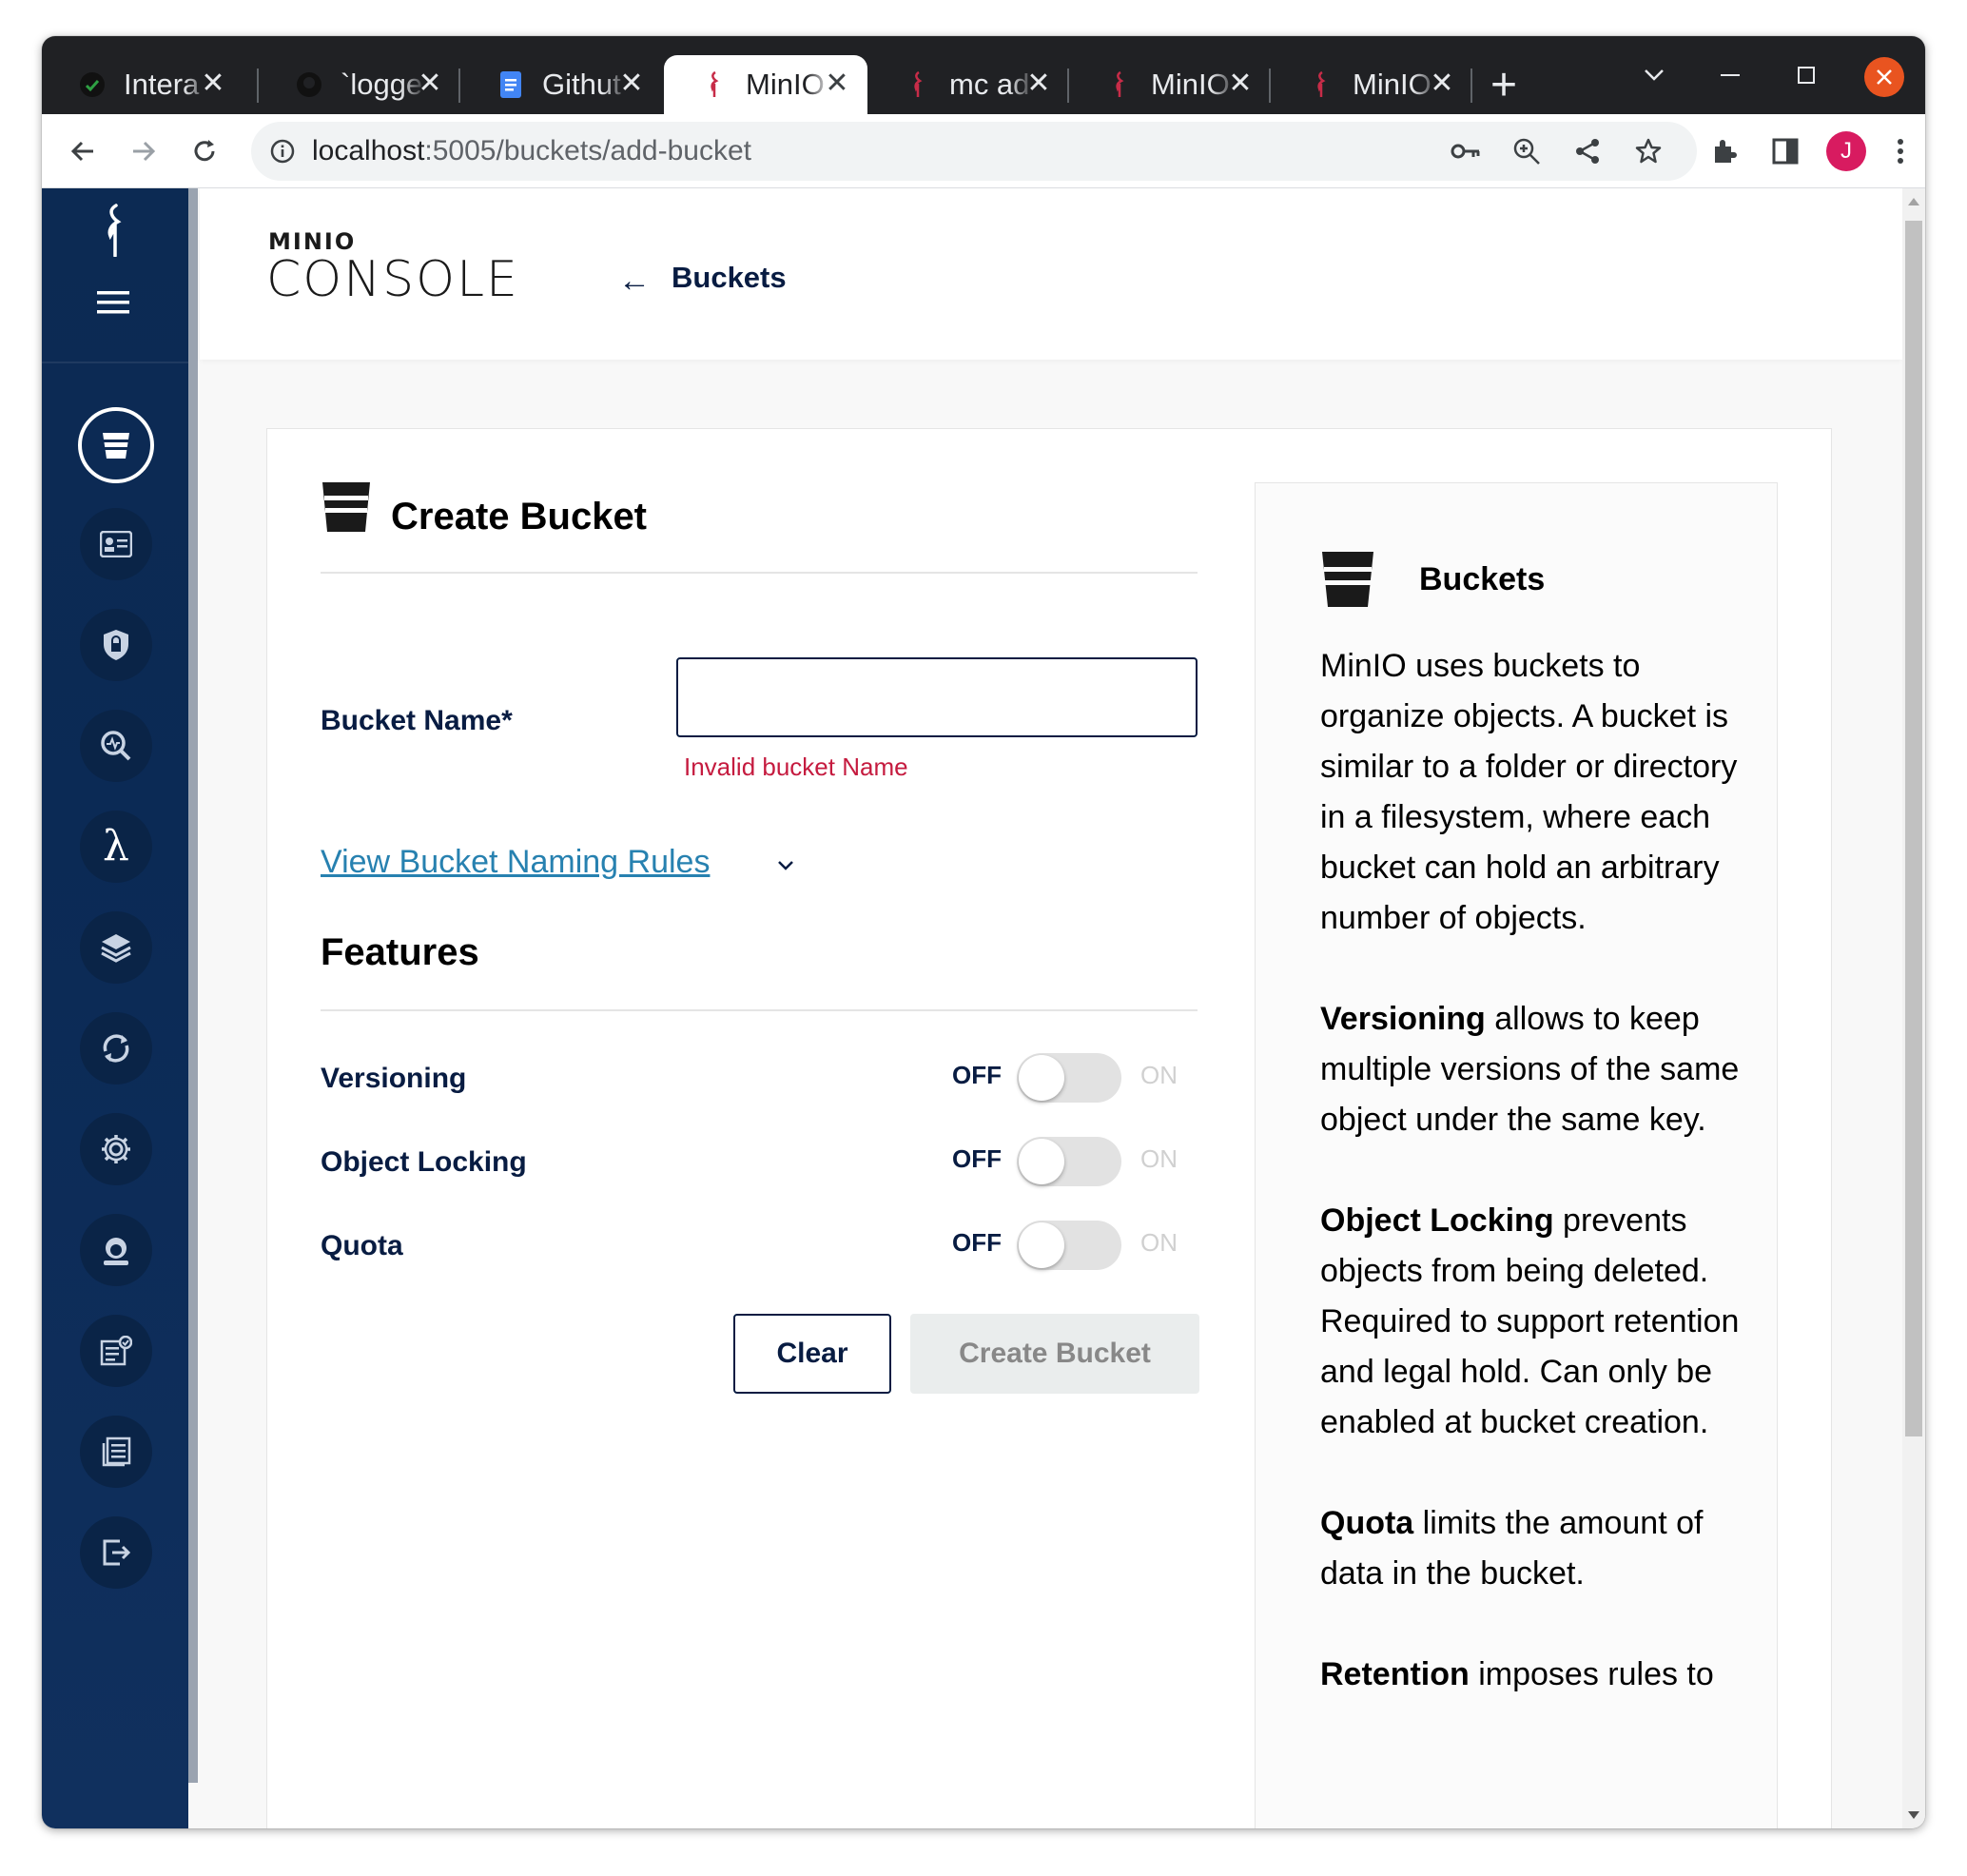 The height and width of the screenshot is (1876, 1967). Describe the element at coordinates (143, 151) in the screenshot. I see `forward-icon` at that location.